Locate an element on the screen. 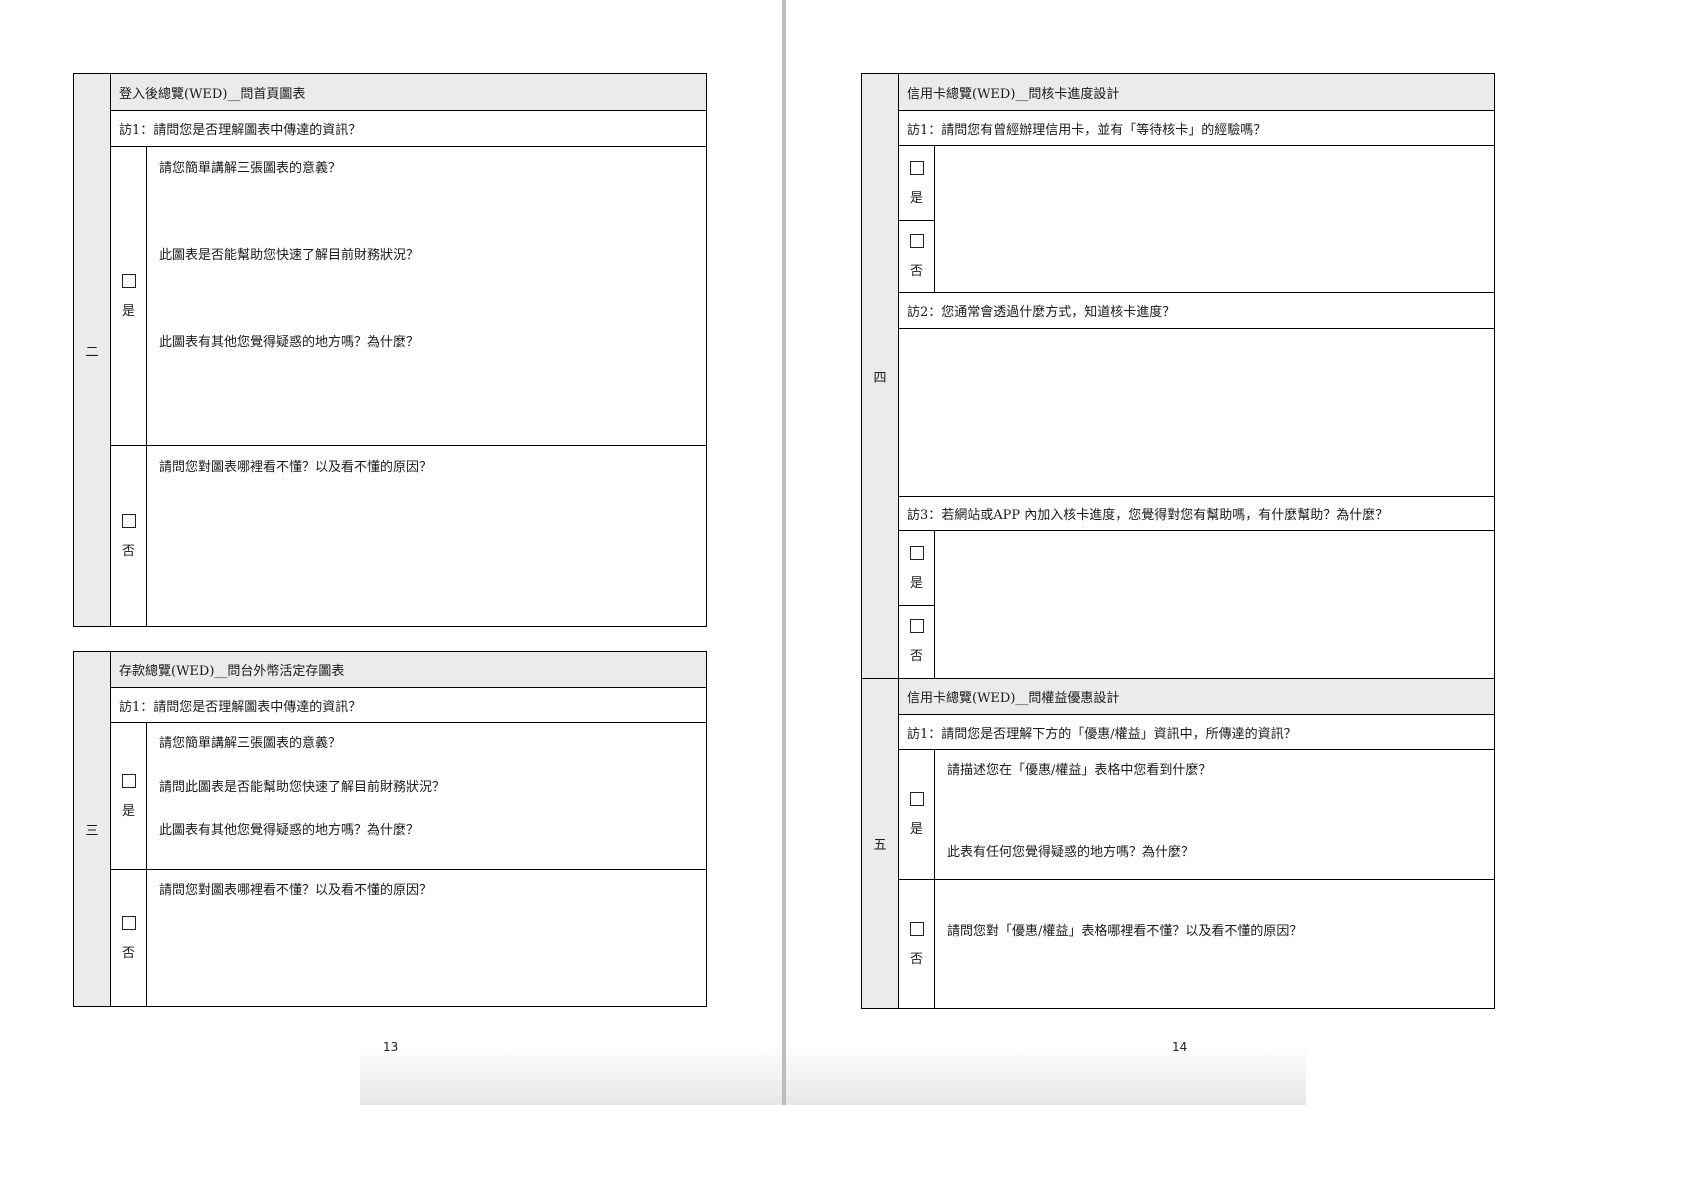 Image resolution: width=1701 pixels, height=1199 pixels. section-five-no-block: 否 請問您對「優惠/權益」表格哪裡看不懂？以及看不懂的原因？ is located at coordinates (1196, 944).